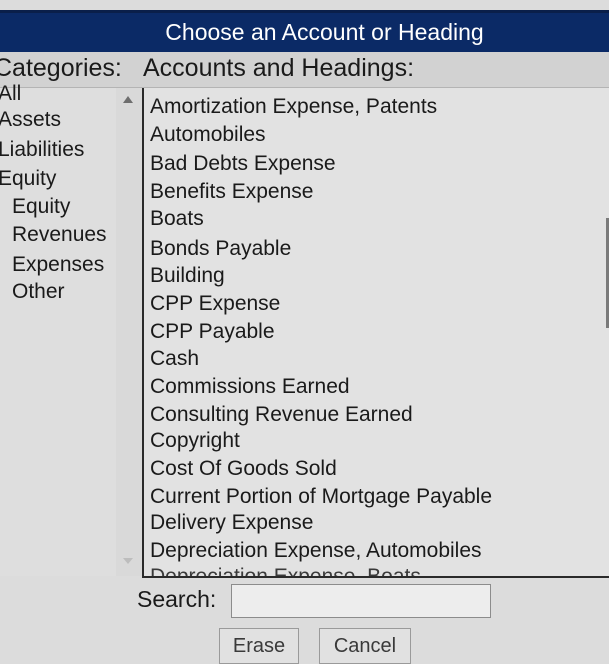 The image size is (609, 664). I want to click on account-item: Commissions Earned, so click(250, 387).